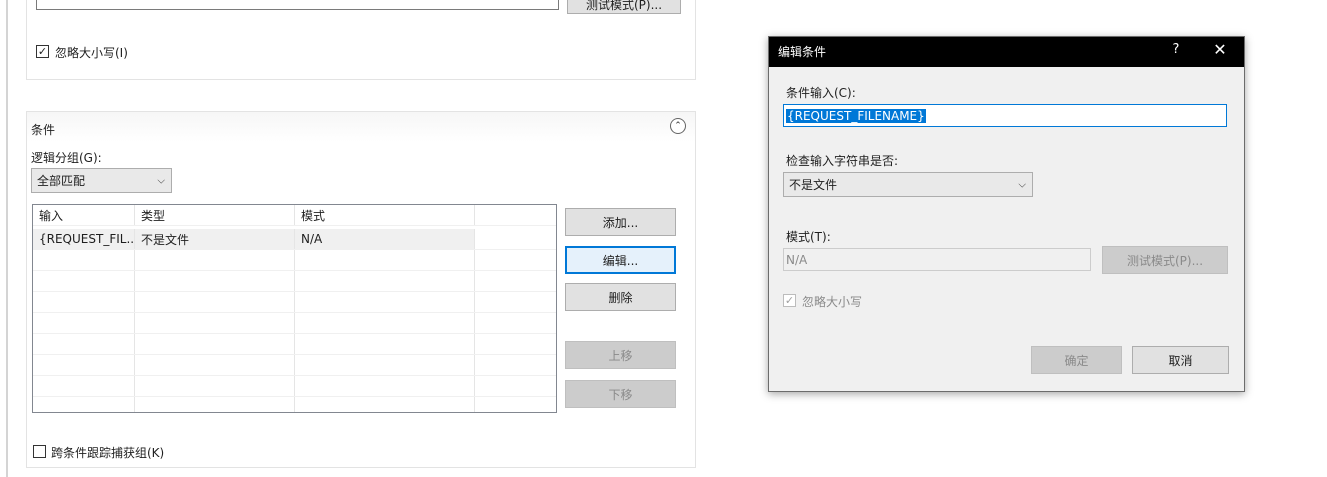 This screenshot has width=1327, height=477. I want to click on condition-input-value: {REQUEST_FILENAME}, so click(856, 115).